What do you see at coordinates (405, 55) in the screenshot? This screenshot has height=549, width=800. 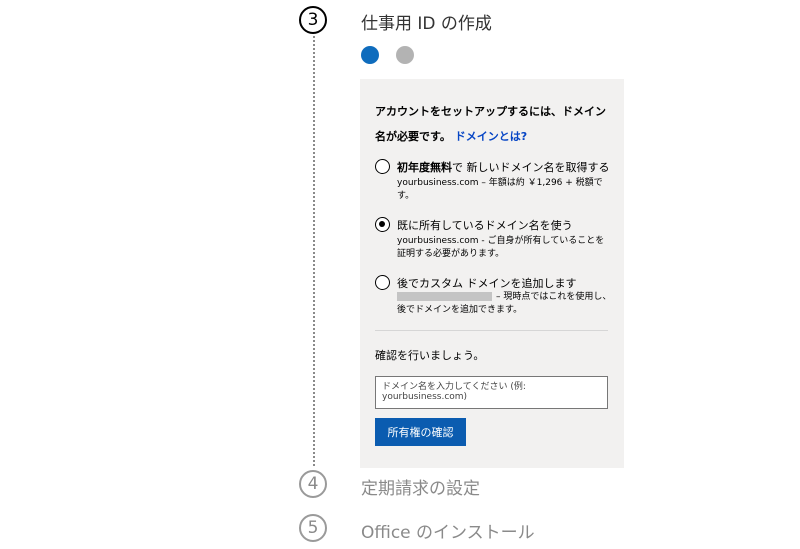 I see `progress-dot-next` at bounding box center [405, 55].